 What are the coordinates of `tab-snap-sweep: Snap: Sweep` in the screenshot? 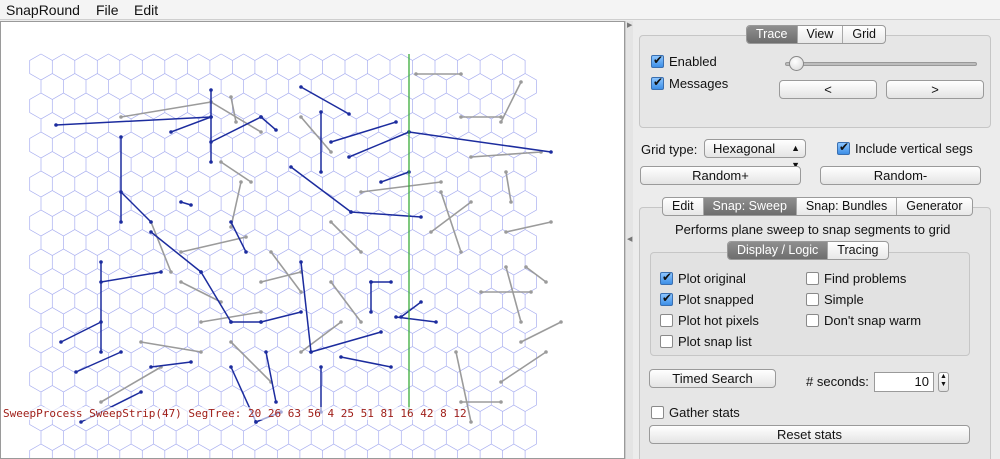 It's located at (749, 206).